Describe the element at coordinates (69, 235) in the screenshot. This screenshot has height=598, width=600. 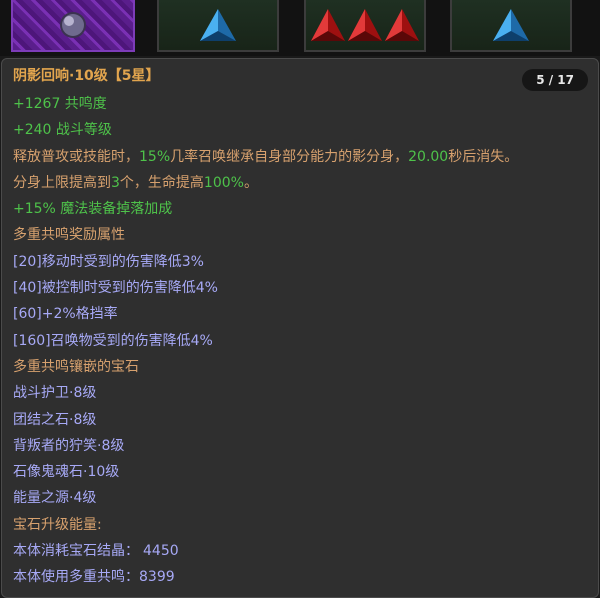
I see `bonus-header: 多重共鸣奖励属性` at that location.